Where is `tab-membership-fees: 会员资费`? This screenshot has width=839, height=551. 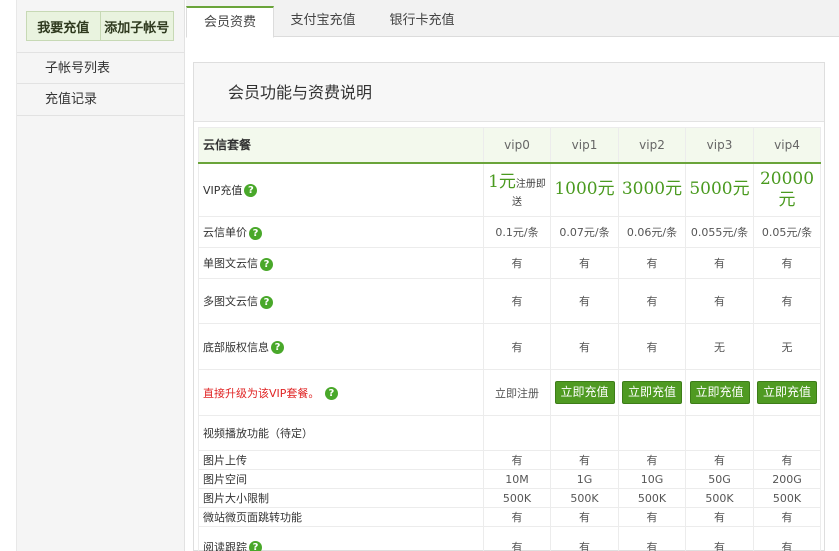
tab-membership-fees: 会员资费 is located at coordinates (230, 22).